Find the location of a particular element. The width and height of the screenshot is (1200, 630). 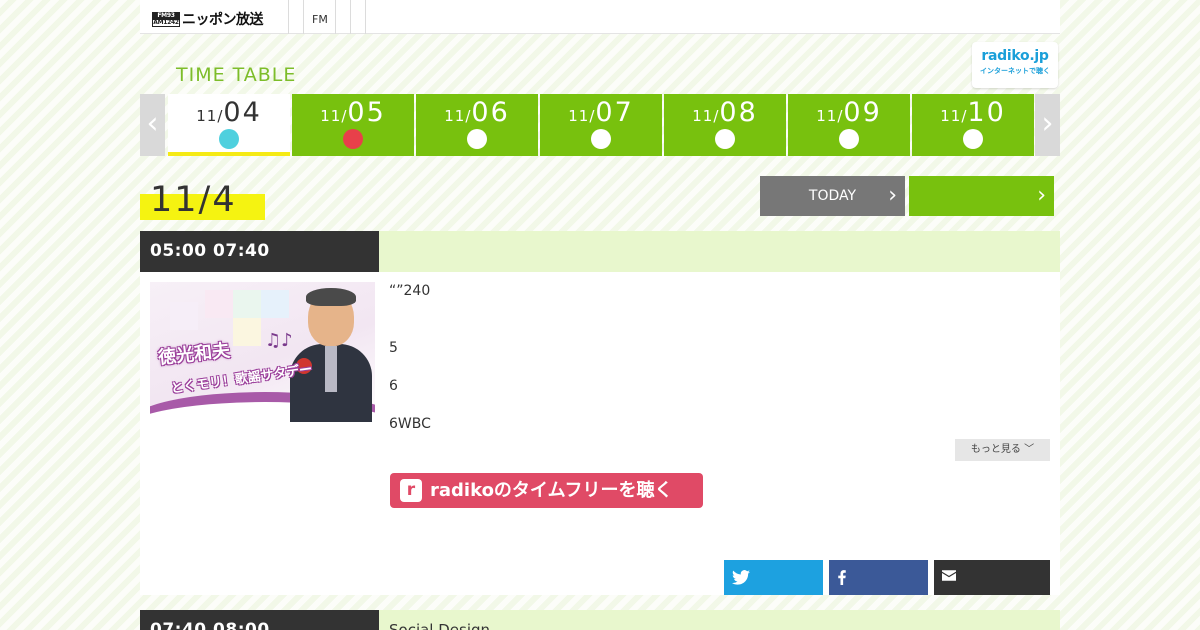

program-title: Social Design is located at coordinates (440, 625).